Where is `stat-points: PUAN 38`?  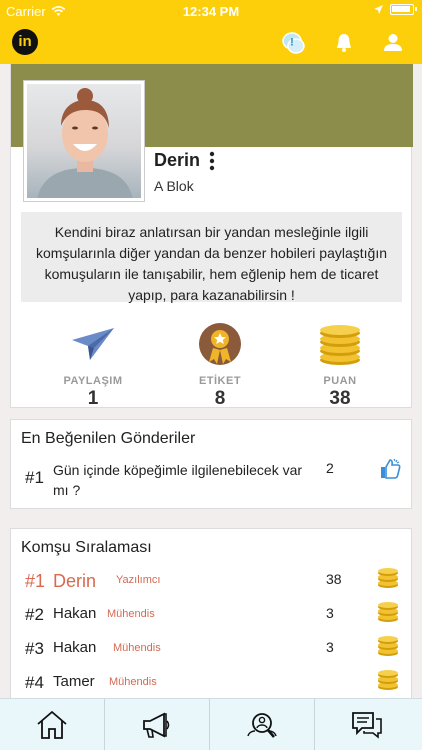 stat-points: PUAN 38 is located at coordinates (340, 366).